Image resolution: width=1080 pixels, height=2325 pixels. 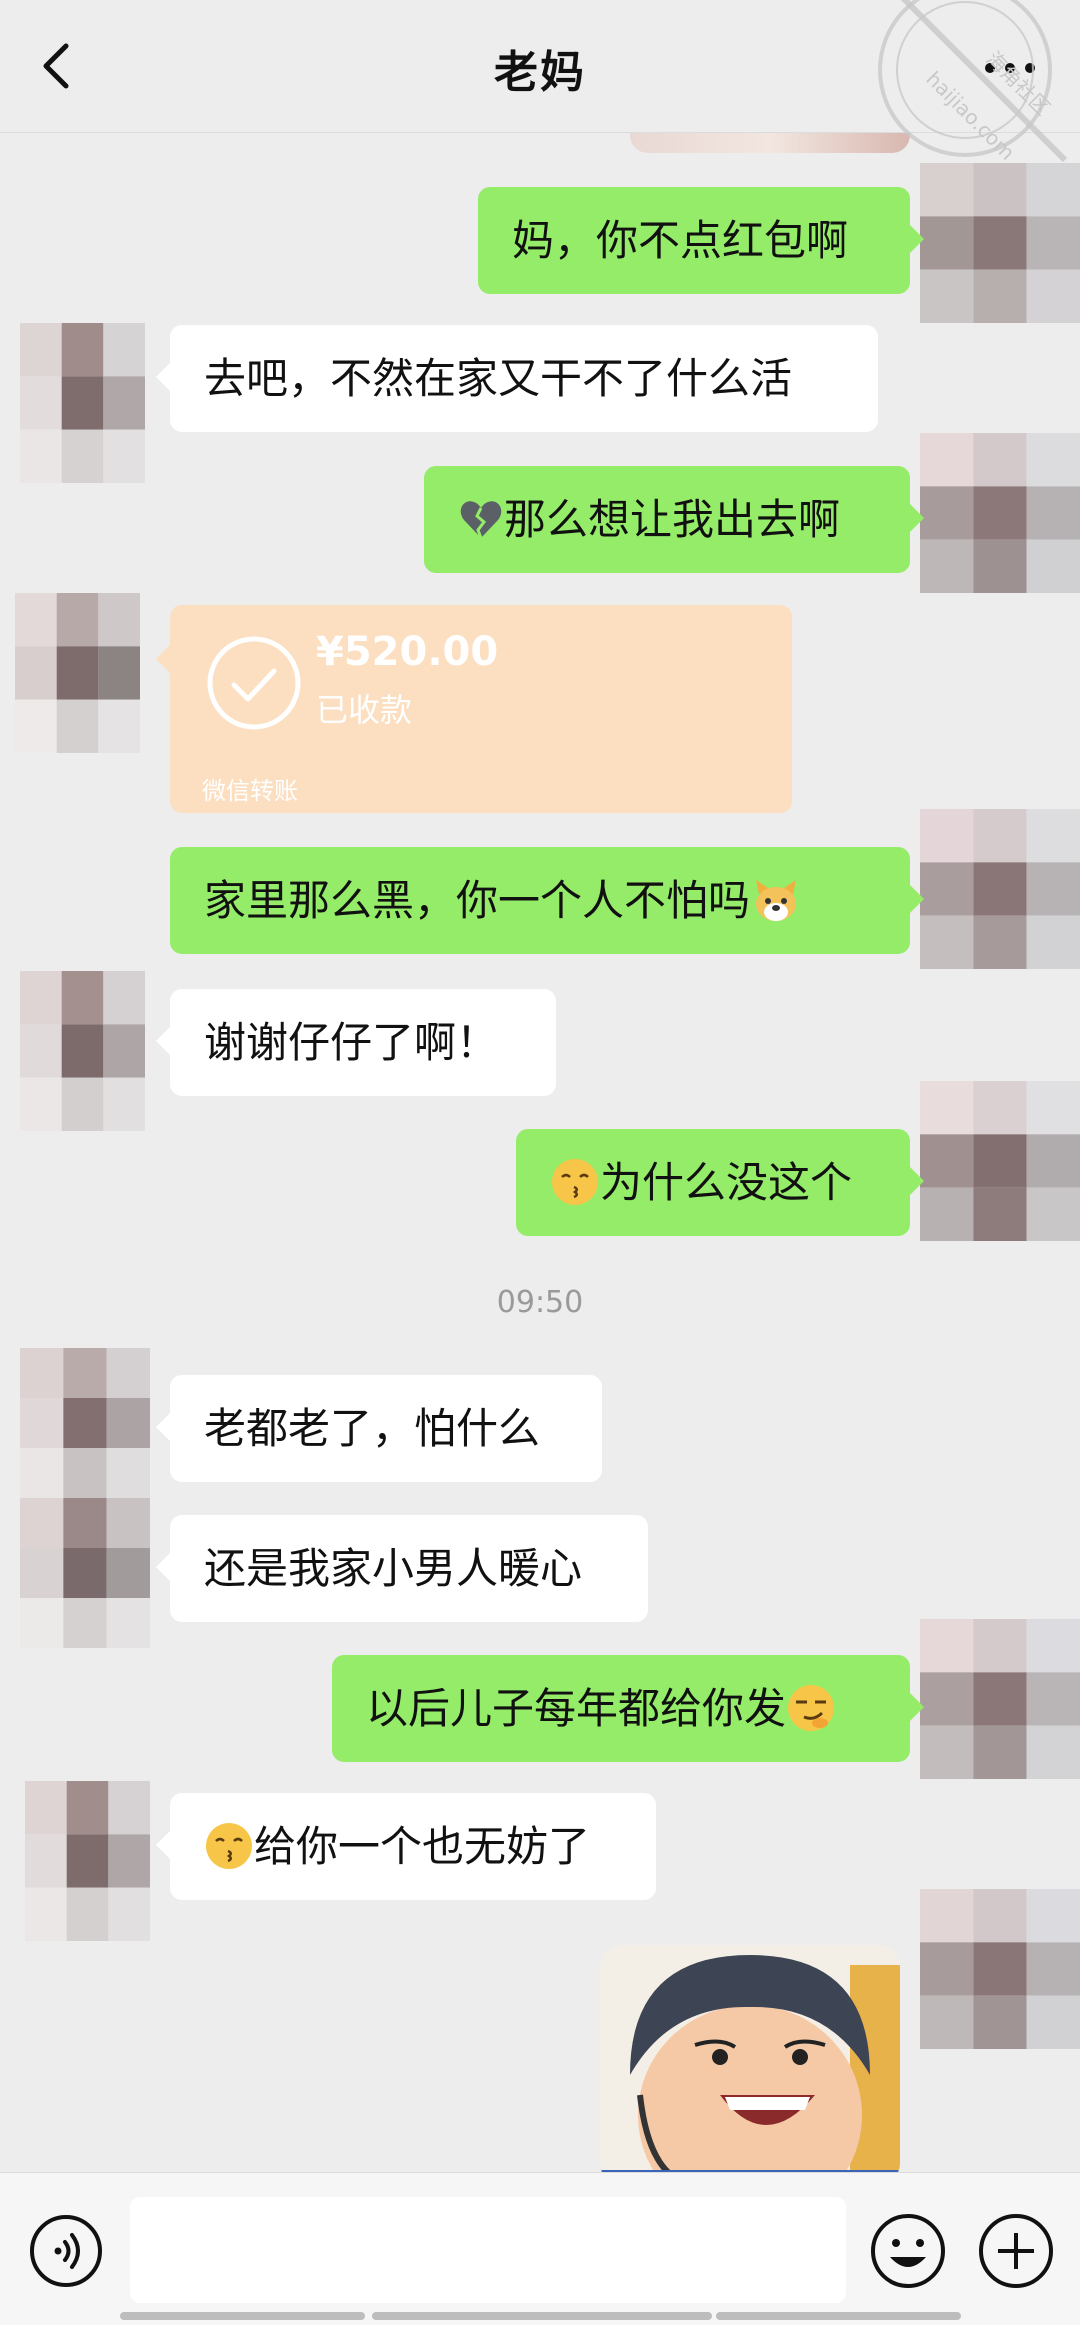 I want to click on message-text: 老都老了，怕什么, so click(x=372, y=1428).